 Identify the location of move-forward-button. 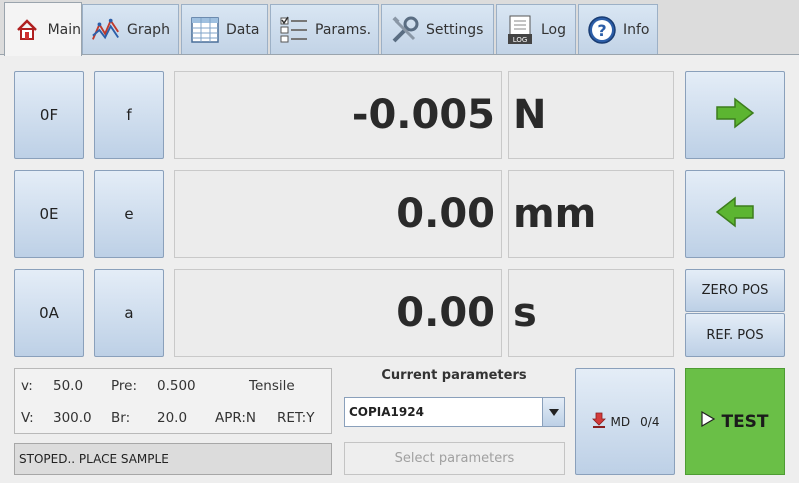
(735, 115).